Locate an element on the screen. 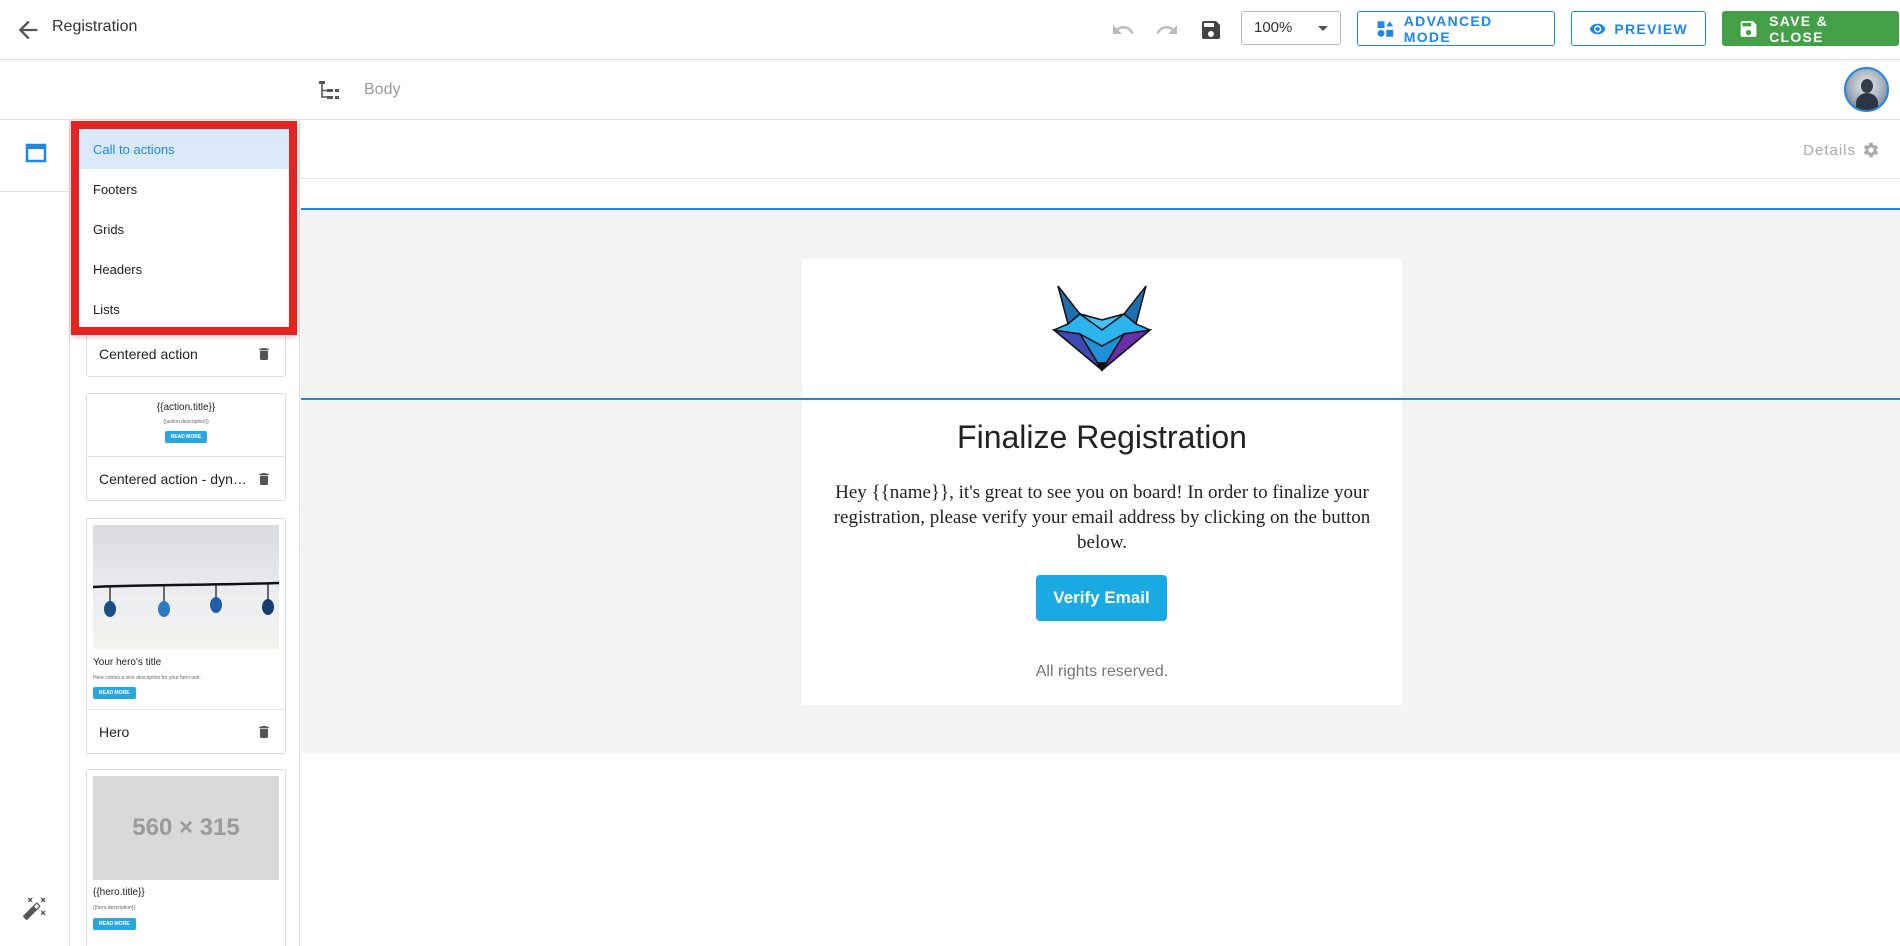 This screenshot has height=946, width=1900. block-card-centered-action: Centered action is located at coordinates (186, 354).